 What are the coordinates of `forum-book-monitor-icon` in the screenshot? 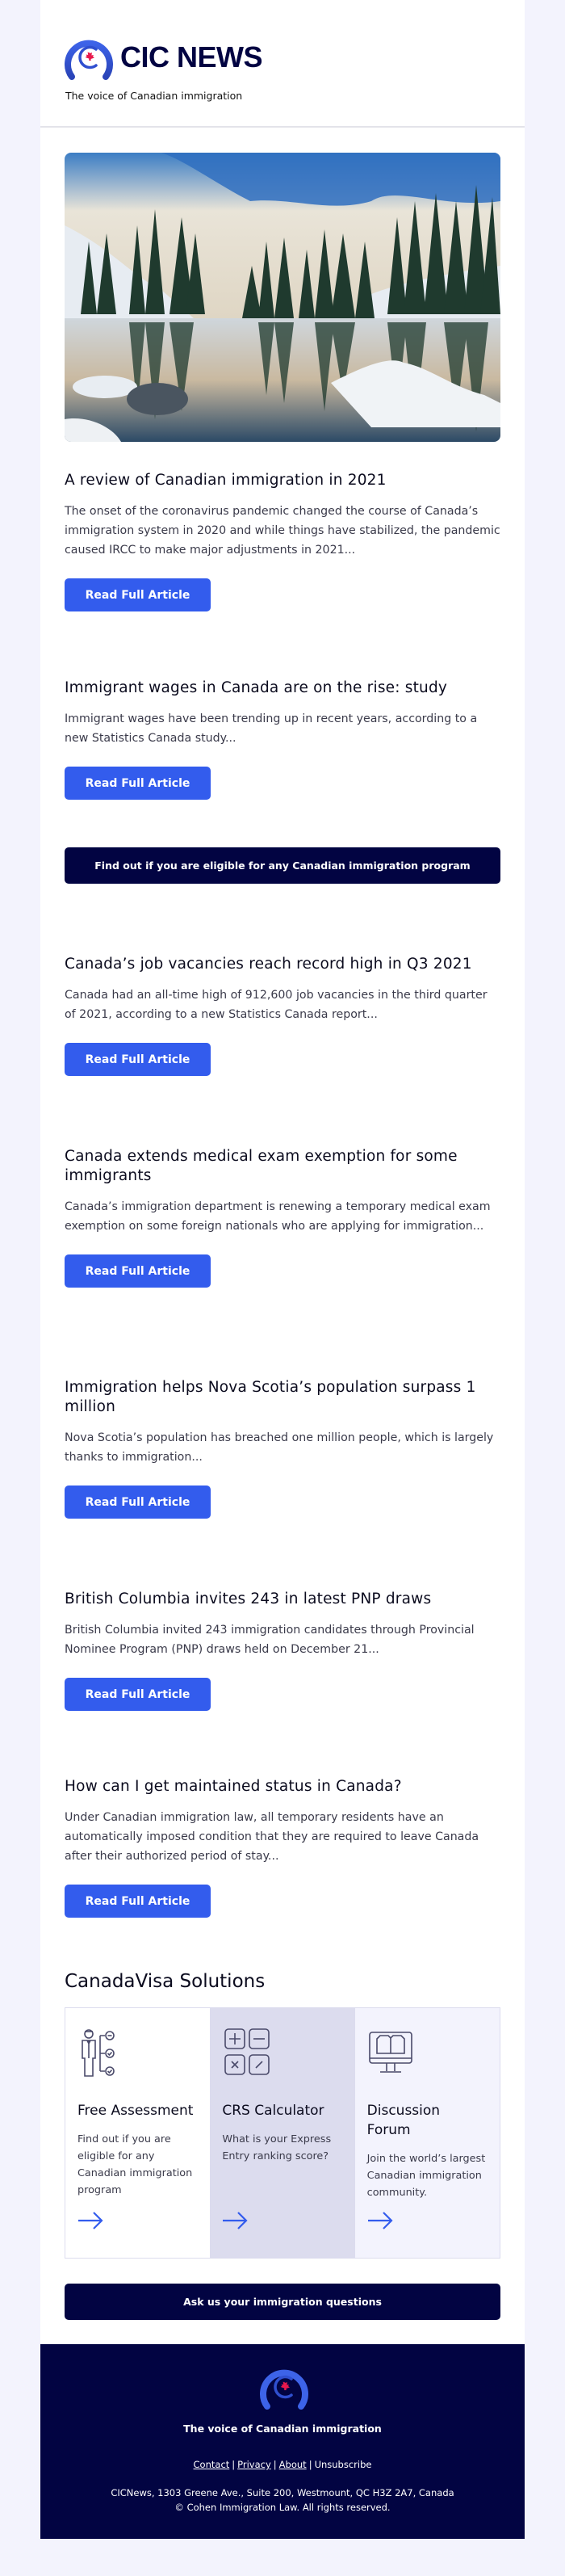 It's located at (390, 2052).